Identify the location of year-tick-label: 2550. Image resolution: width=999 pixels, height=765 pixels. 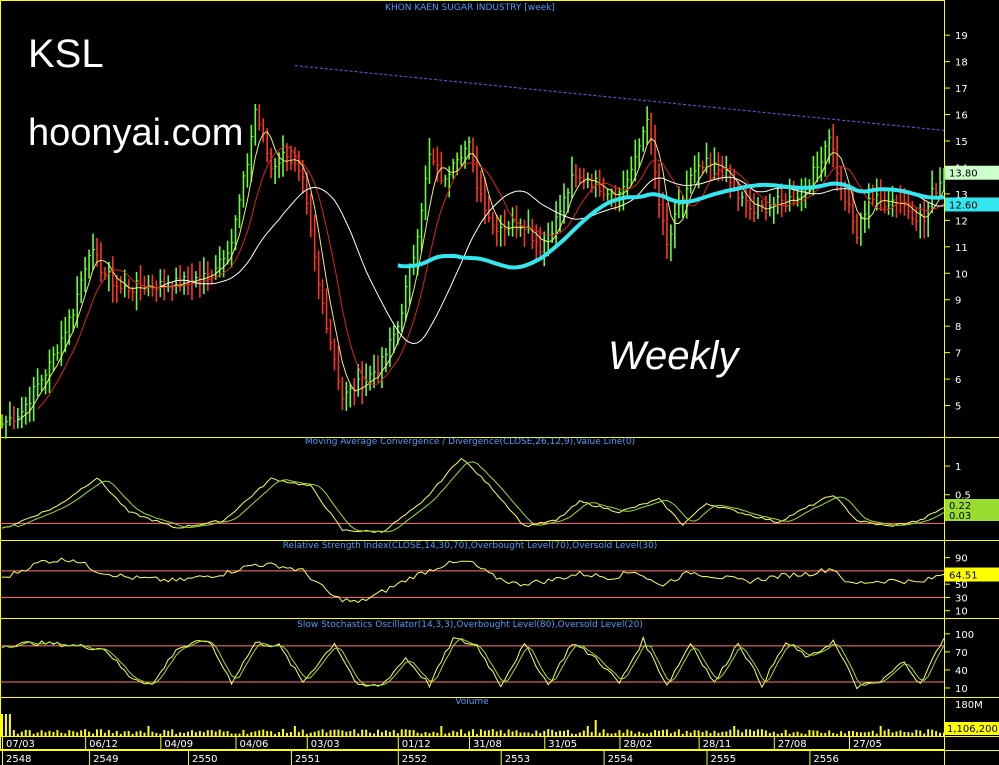
(204, 759).